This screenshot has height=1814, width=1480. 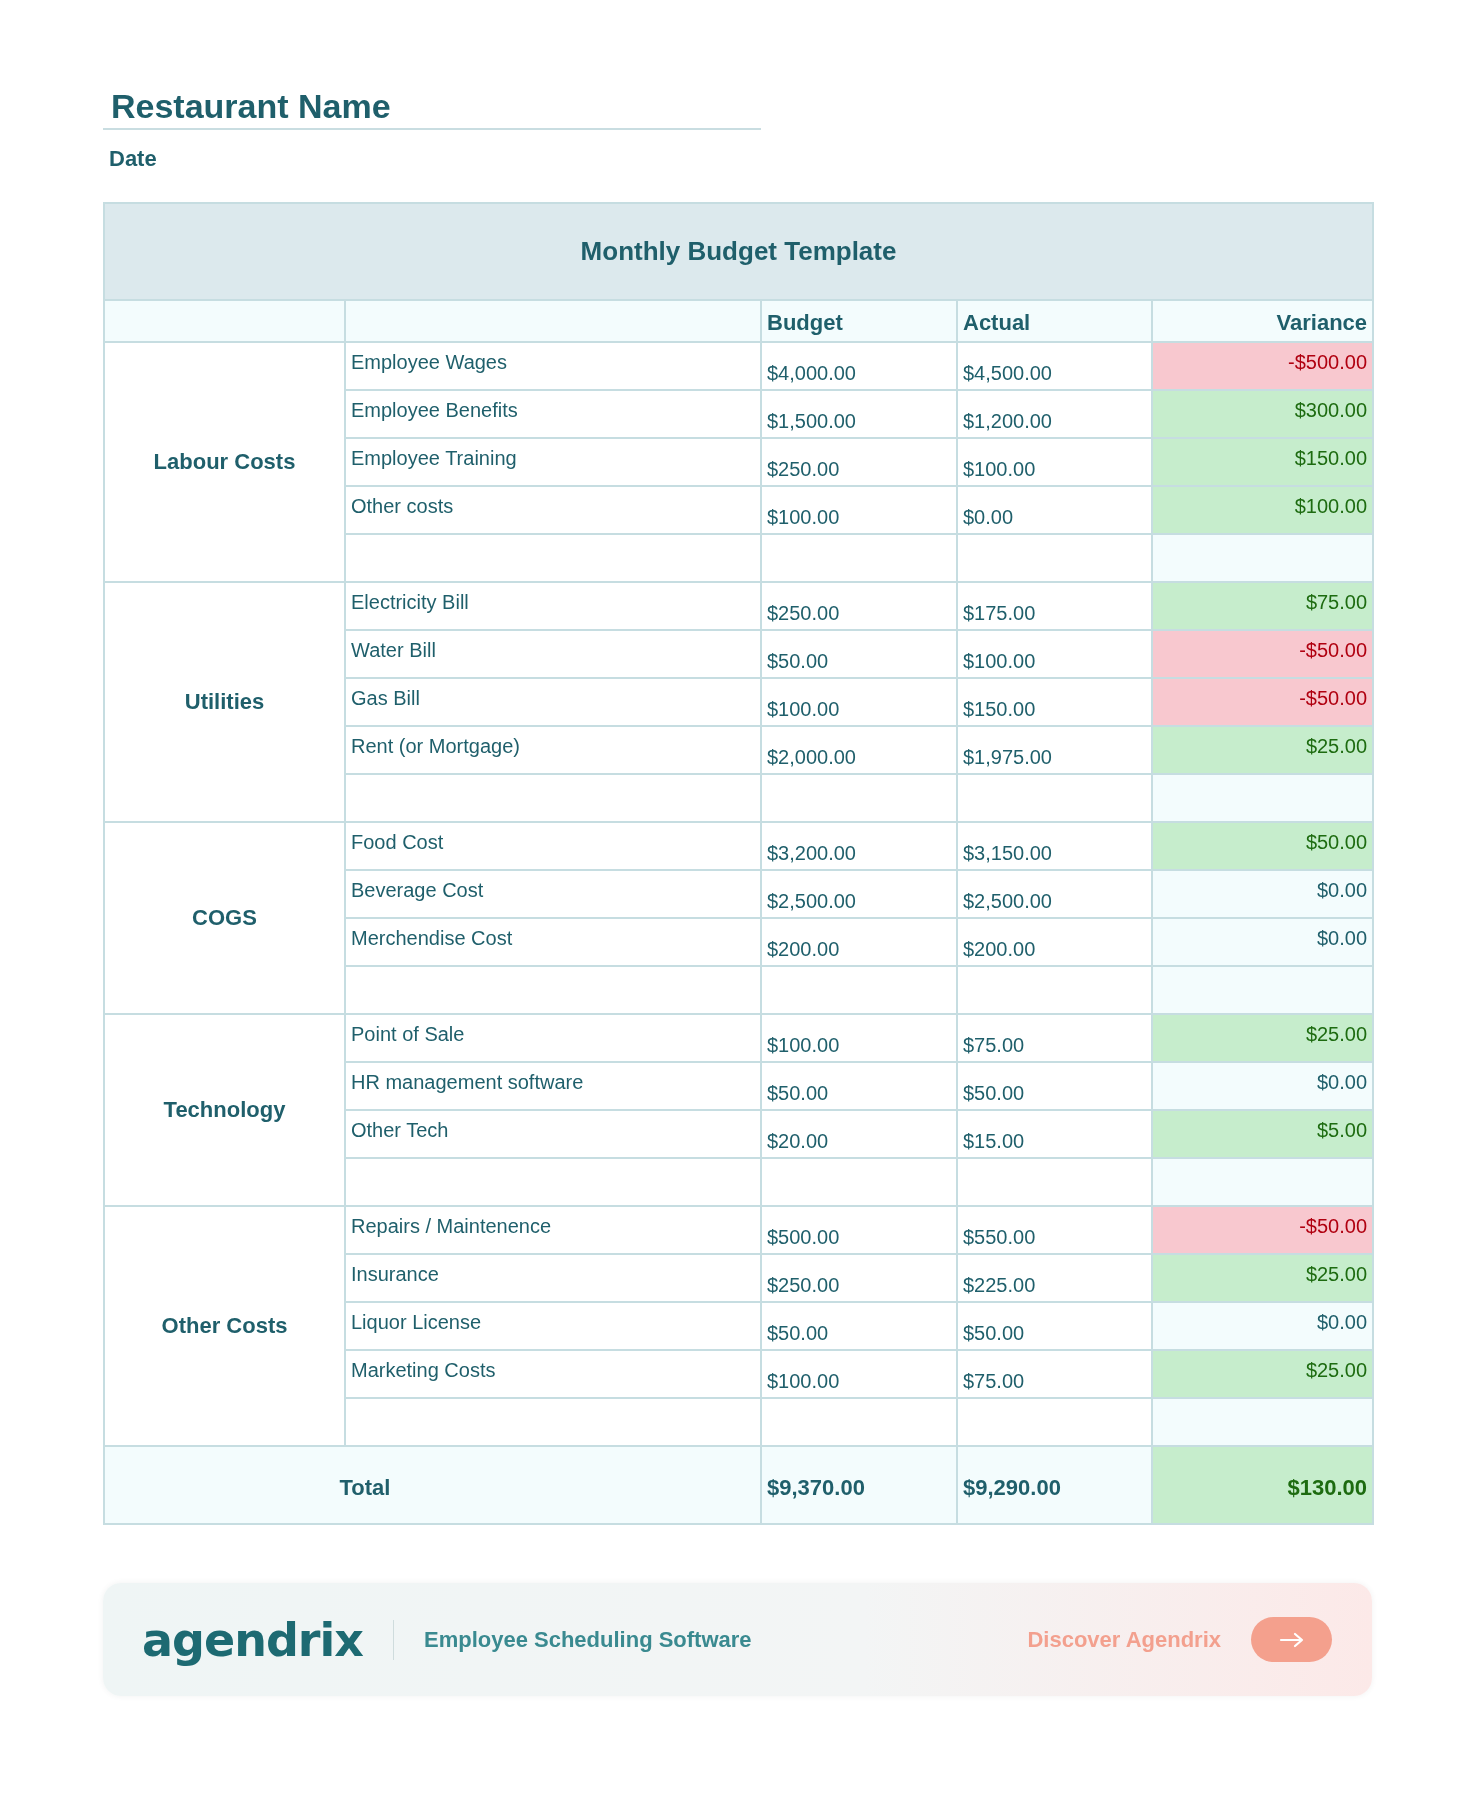 What do you see at coordinates (859, 894) in the screenshot?
I see `budget-cell: $2,500.00` at bounding box center [859, 894].